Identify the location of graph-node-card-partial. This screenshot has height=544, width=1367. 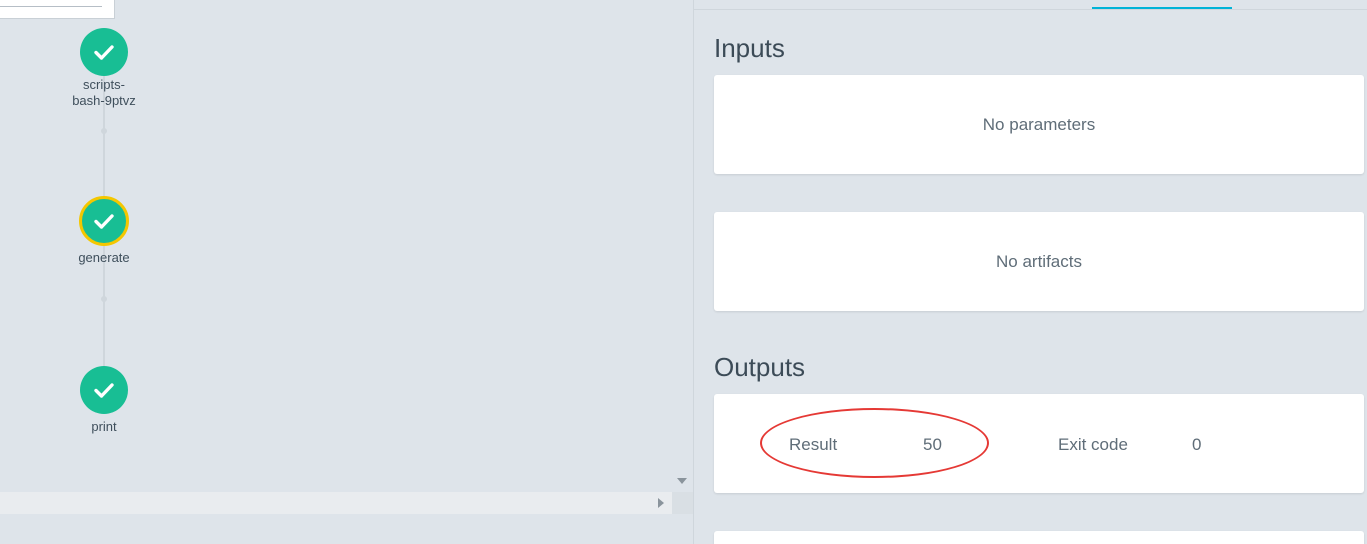
(57, 9).